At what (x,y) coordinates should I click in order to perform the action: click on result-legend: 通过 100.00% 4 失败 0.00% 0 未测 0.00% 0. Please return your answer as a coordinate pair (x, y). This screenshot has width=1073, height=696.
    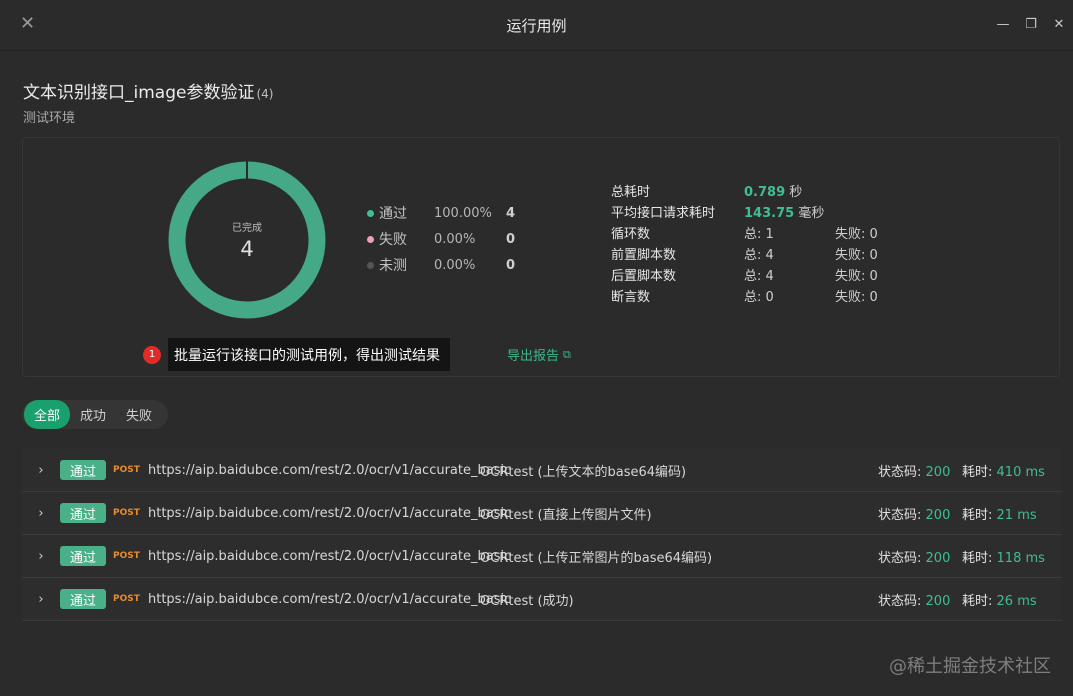
    Looking at the image, I should click on (441, 239).